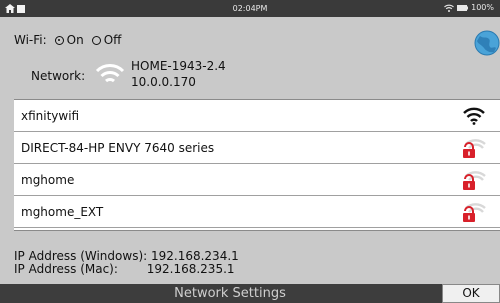 This screenshot has height=303, width=500. I want to click on status-right: 100%, so click(469, 7).